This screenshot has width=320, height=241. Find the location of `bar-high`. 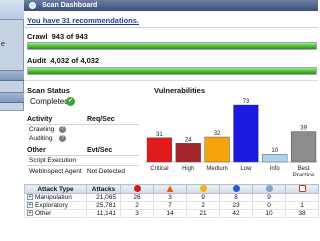

bar-high is located at coordinates (188, 153).